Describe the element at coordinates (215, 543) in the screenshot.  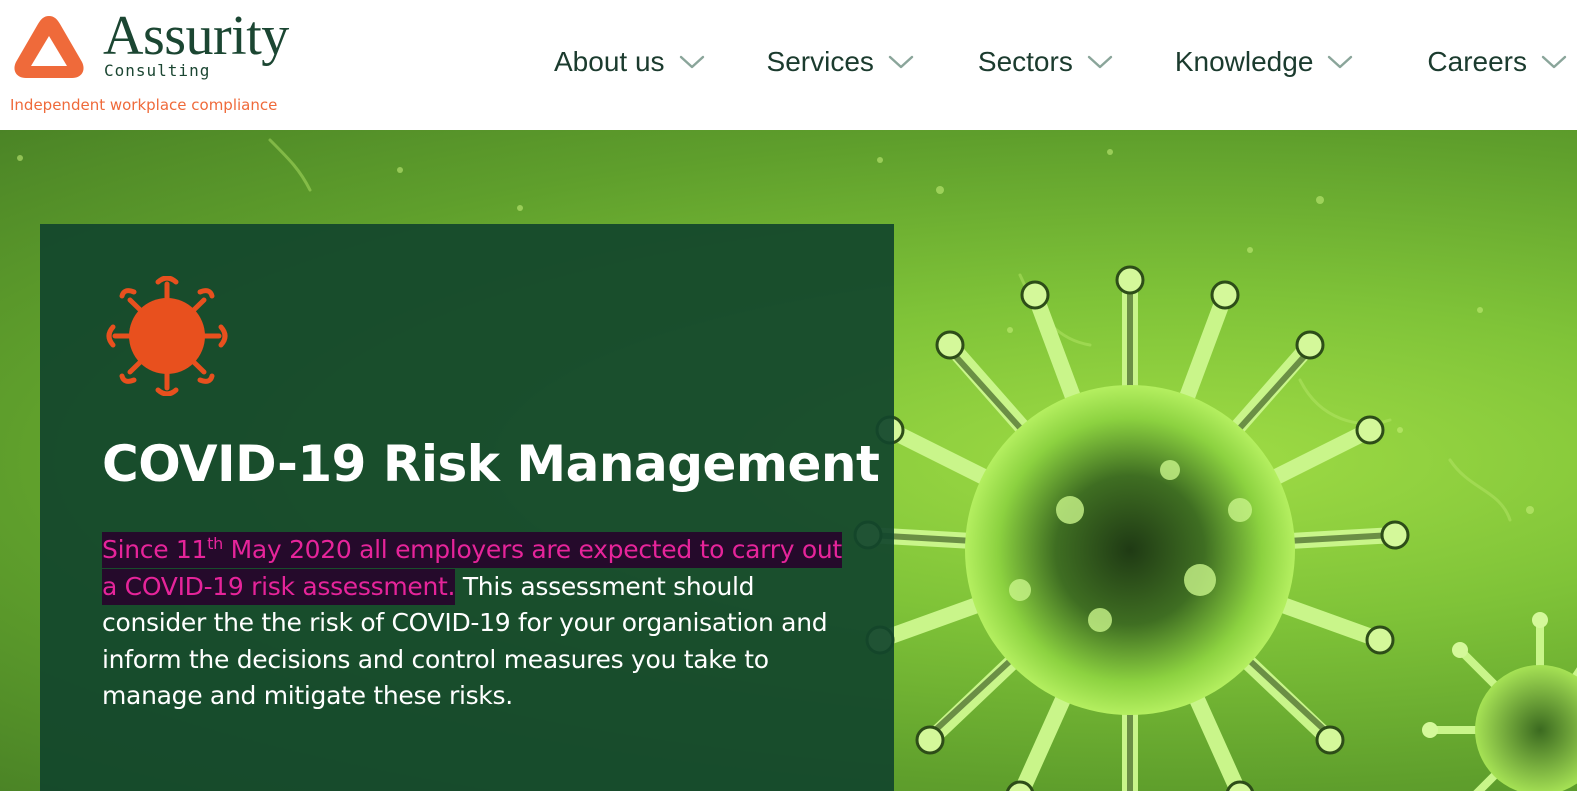
I see `date-ordinal-suffix: th` at that location.